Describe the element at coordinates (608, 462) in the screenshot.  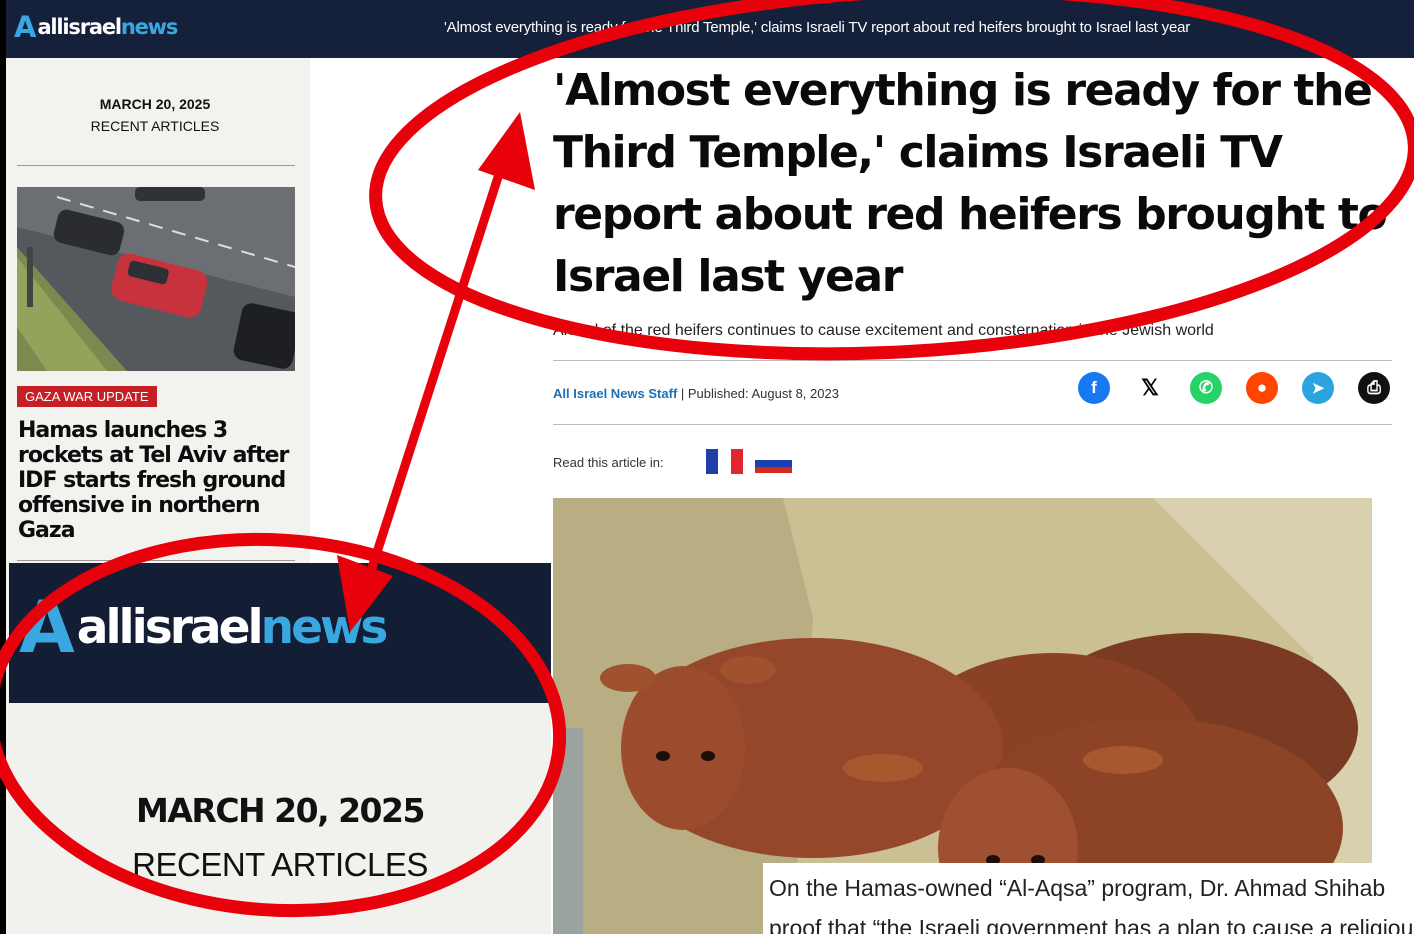
I see `read-in-label: Read this article in:` at that location.